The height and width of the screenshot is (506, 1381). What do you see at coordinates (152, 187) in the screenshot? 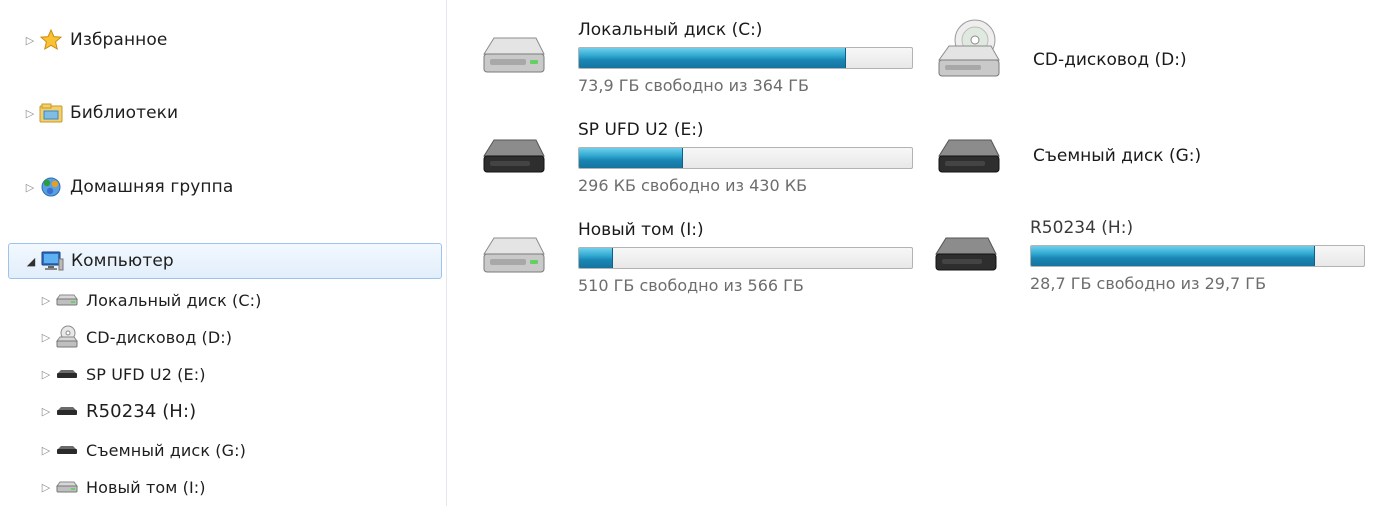
I see `nav-label-homegroup: Домашняя группа` at bounding box center [152, 187].